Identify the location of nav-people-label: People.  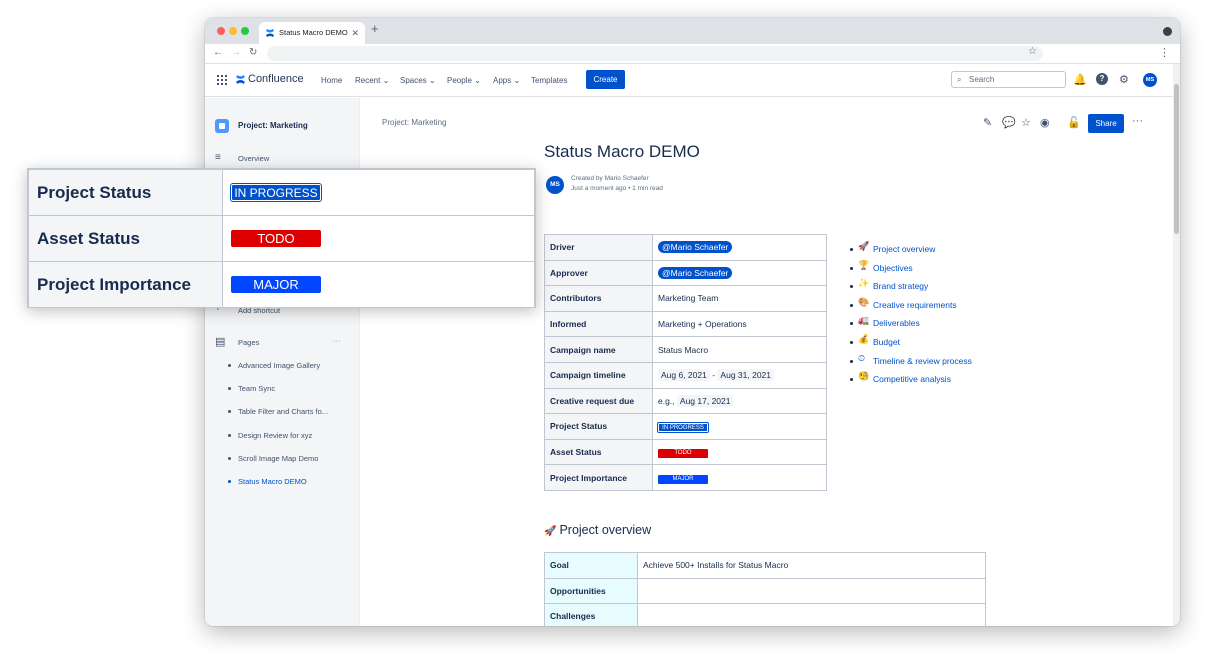
(459, 80).